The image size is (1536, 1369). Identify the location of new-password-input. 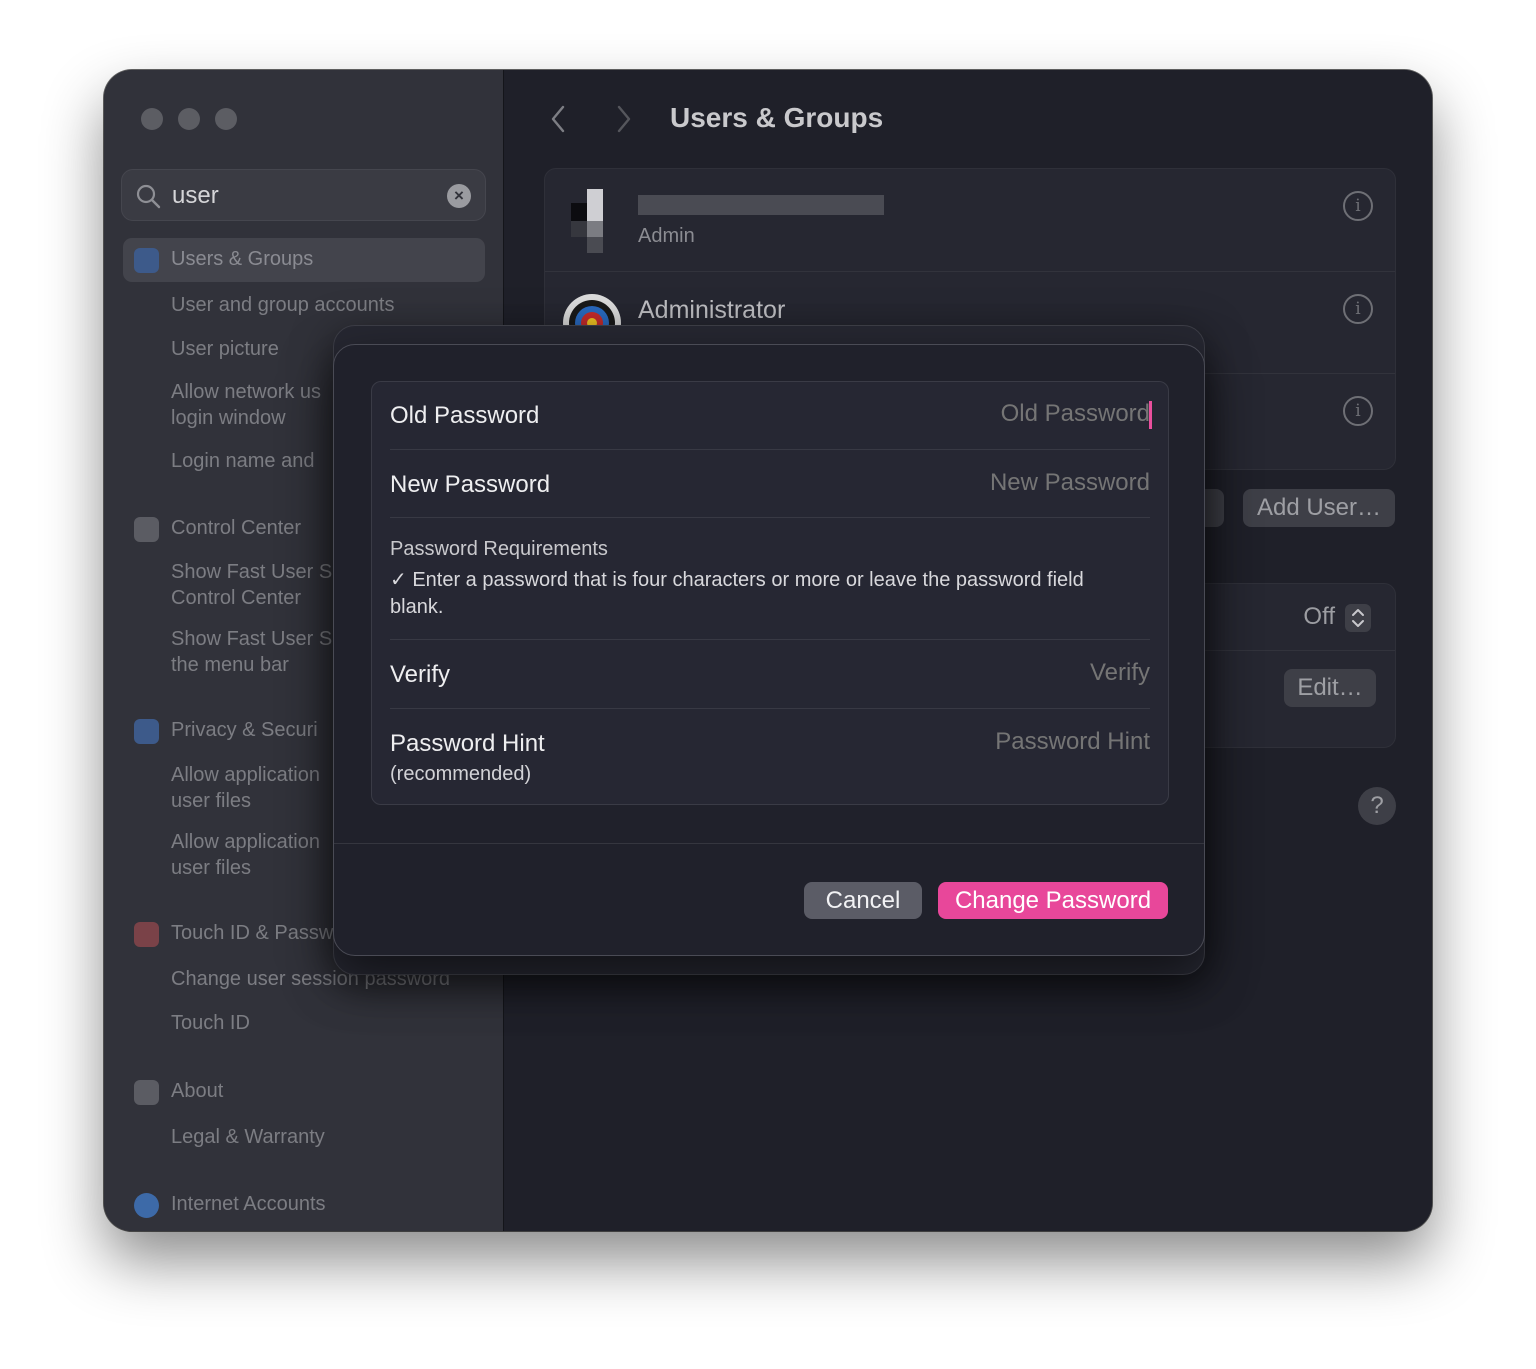
(1000, 483).